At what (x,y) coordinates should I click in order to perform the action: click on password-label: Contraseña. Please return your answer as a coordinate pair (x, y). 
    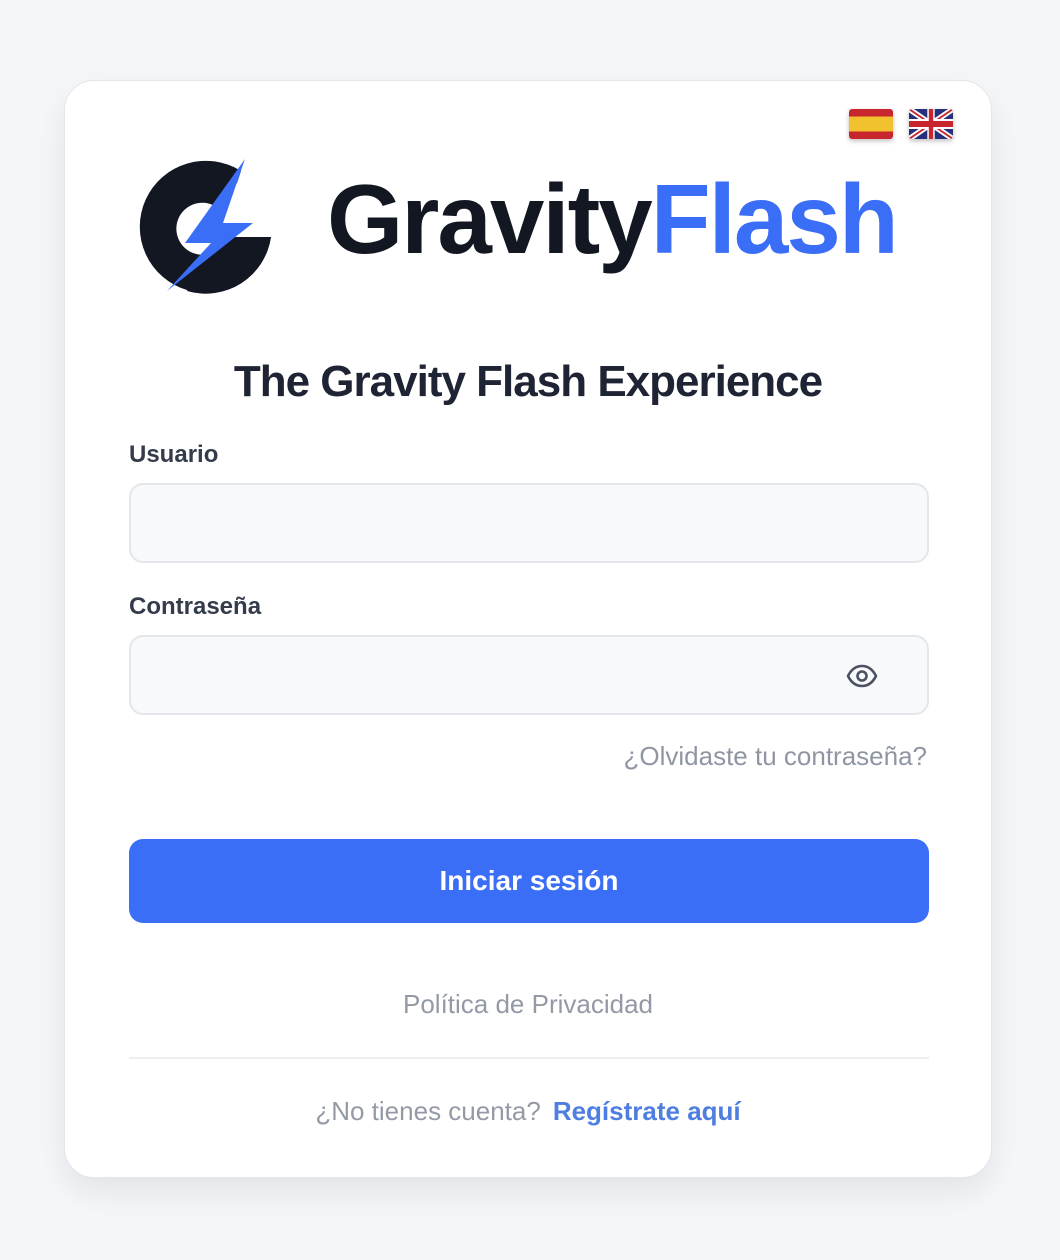
    Looking at the image, I should click on (195, 606).